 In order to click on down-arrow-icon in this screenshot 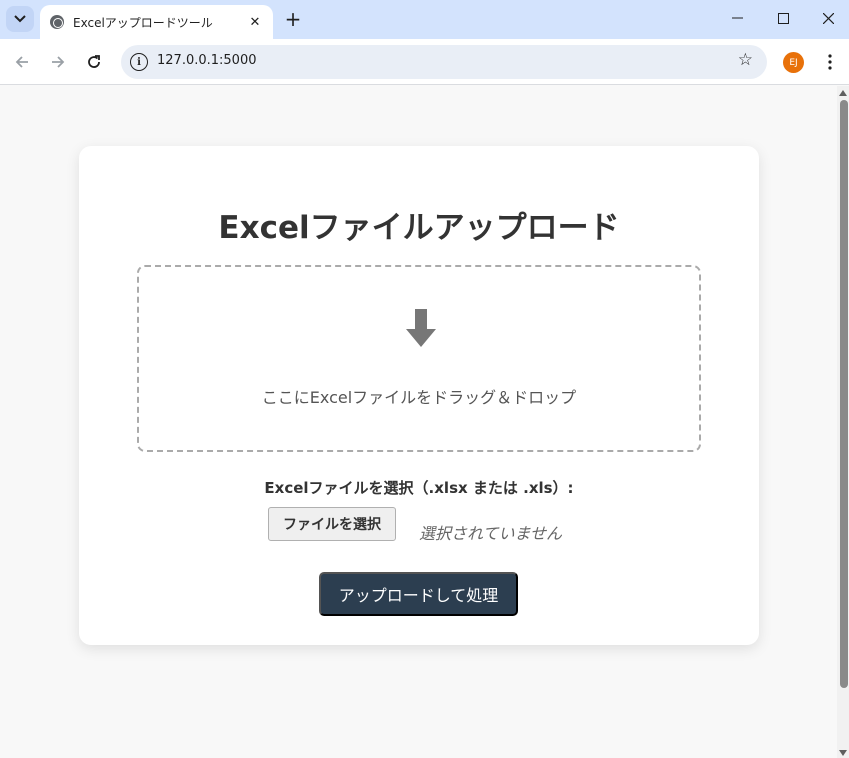, I will do `click(421, 328)`.